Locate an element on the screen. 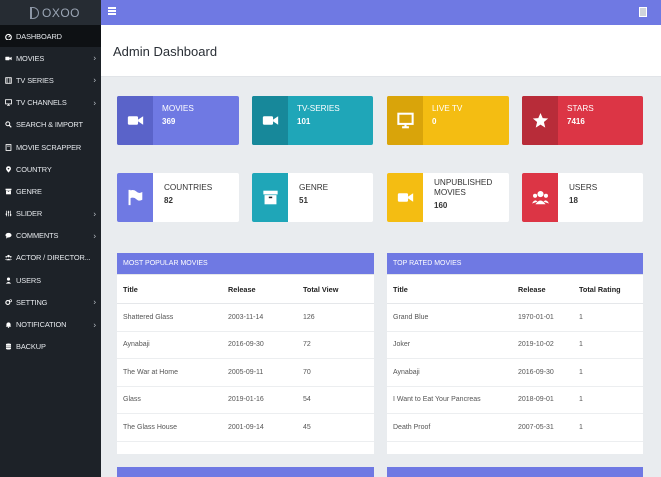  sidebar-item-setting: SETTING › is located at coordinates (50, 302).